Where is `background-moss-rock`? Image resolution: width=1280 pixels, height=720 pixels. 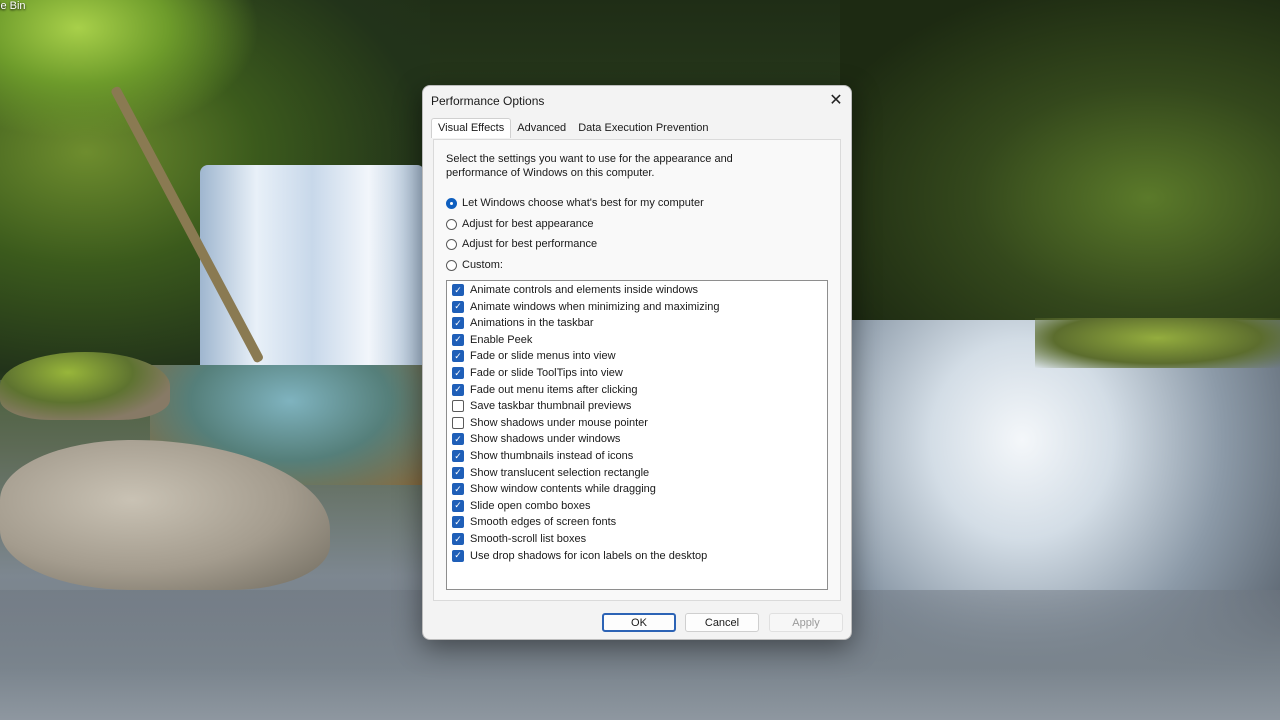 background-moss-rock is located at coordinates (85, 386).